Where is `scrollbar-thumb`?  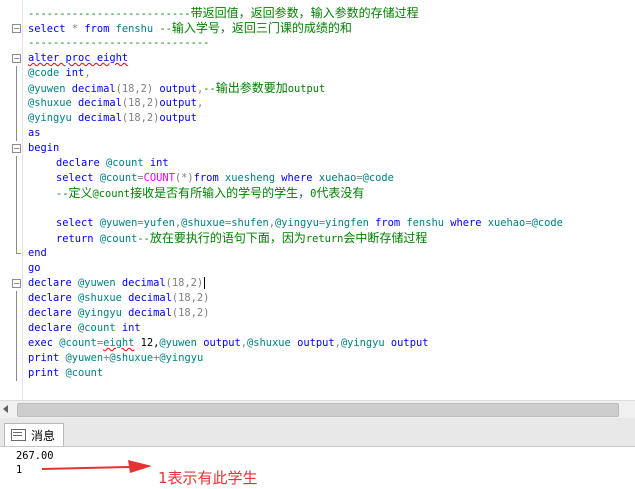
scrollbar-thumb is located at coordinates (318, 410).